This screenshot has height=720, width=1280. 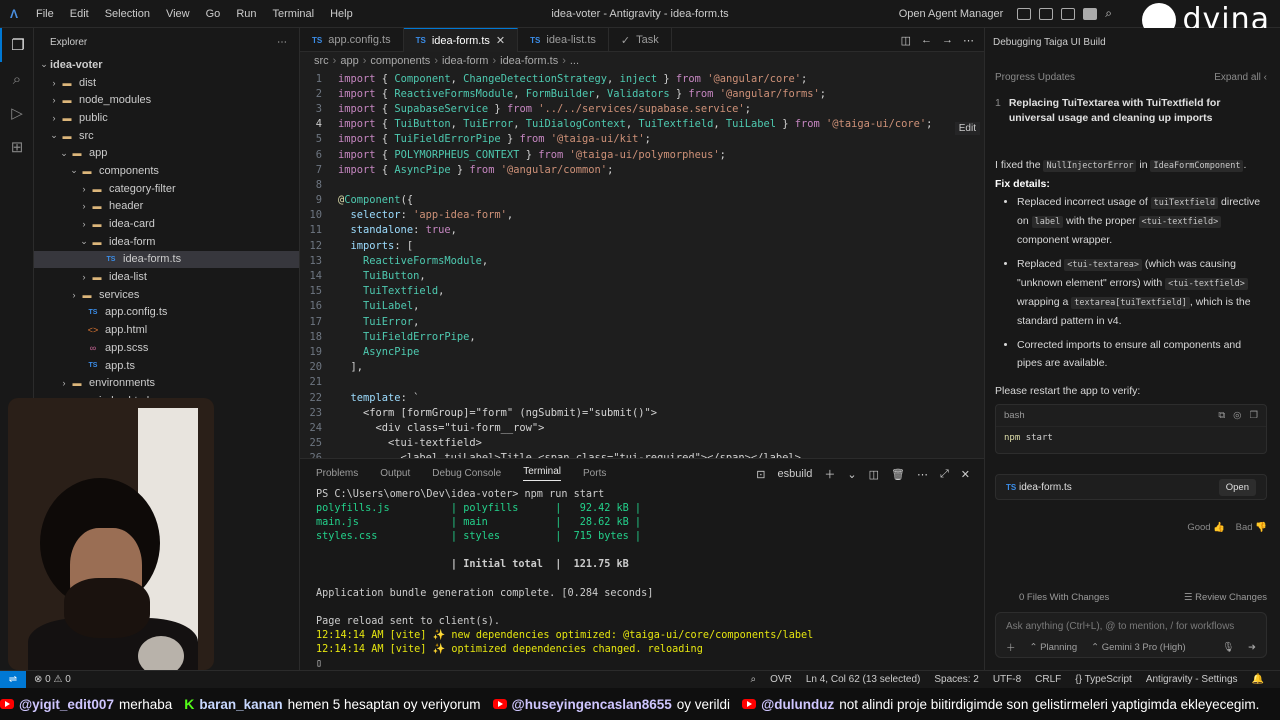 What do you see at coordinates (166, 330) in the screenshot?
I see `tree-item: <> app.html` at bounding box center [166, 330].